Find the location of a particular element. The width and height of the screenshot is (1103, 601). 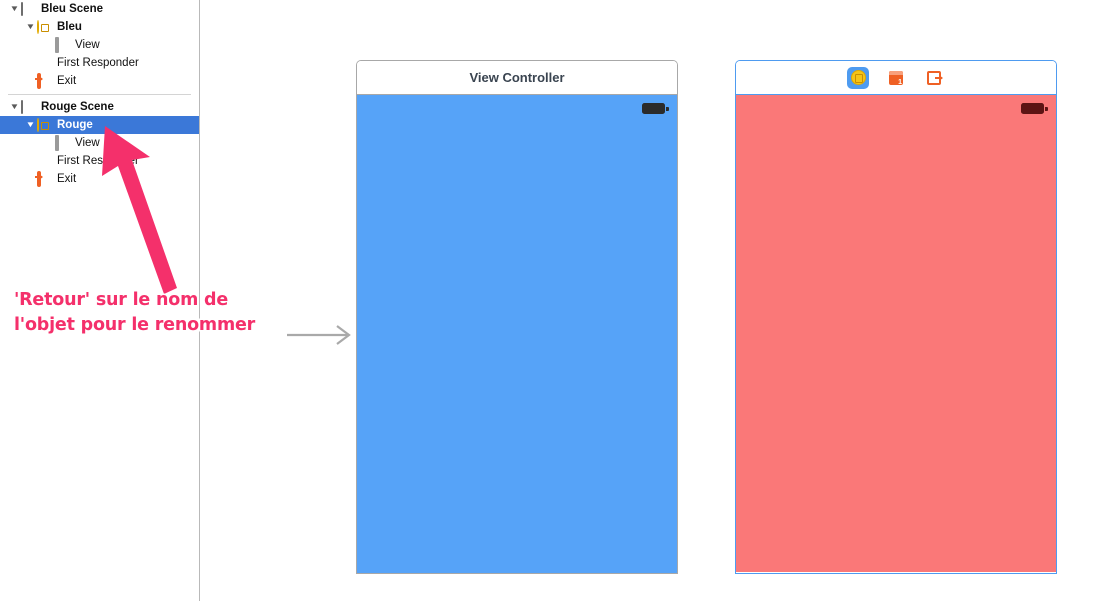

outline-row-bleu-first-responder: First Responder is located at coordinates (99, 63).